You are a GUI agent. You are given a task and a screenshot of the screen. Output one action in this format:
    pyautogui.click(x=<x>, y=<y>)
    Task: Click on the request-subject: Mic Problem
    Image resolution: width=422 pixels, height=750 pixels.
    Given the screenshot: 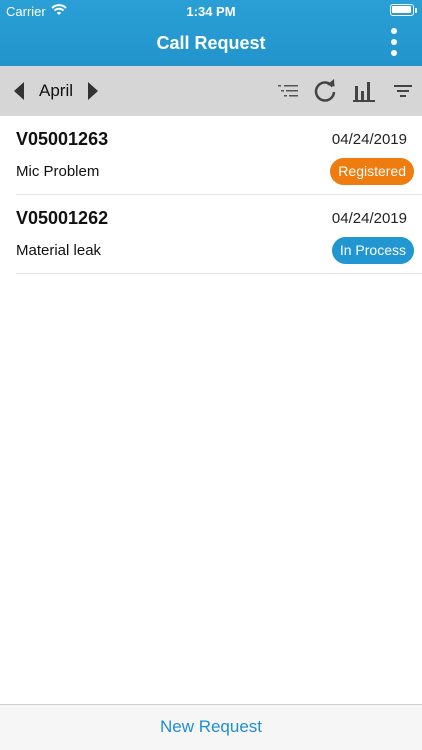 What is the action you would take?
    pyautogui.click(x=58, y=171)
    